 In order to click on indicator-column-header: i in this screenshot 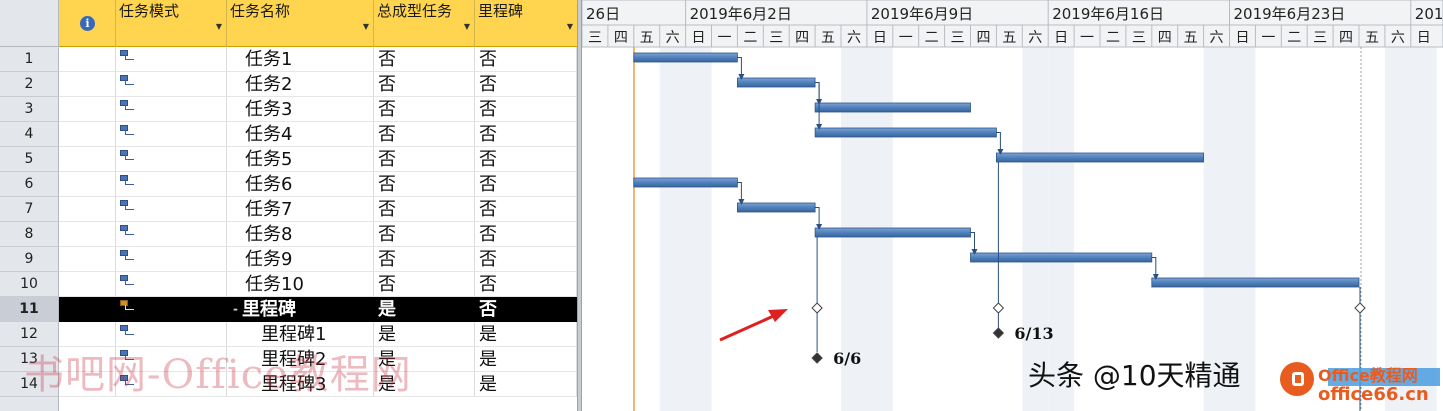, I will do `click(87, 23)`.